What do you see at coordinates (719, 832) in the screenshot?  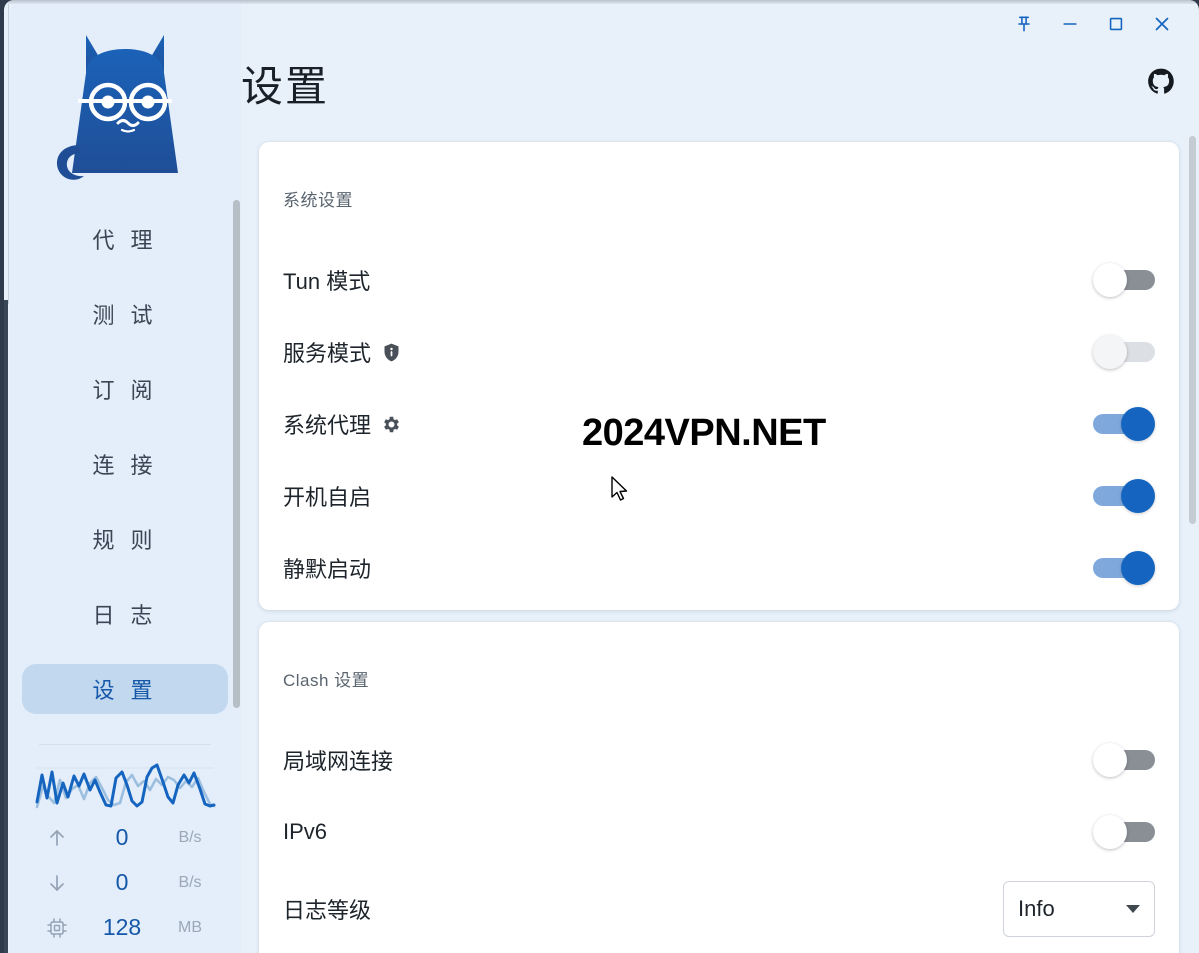 I see `setting-row-ipv6: IPv6` at bounding box center [719, 832].